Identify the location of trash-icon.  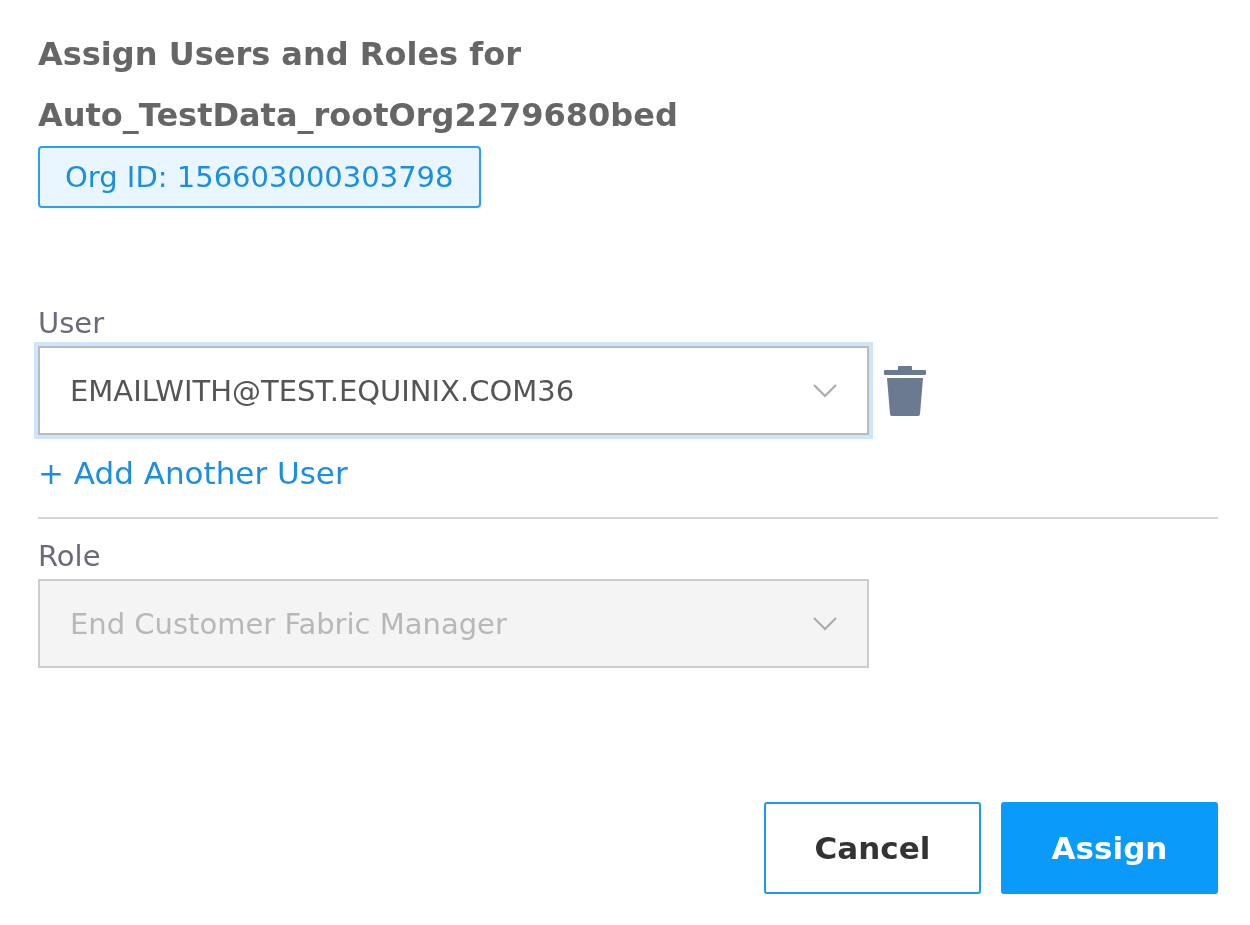
(905, 390).